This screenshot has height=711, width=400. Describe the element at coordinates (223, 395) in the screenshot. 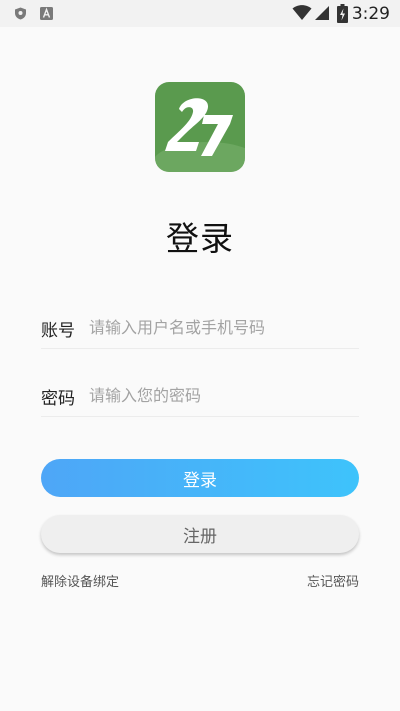

I see `password-input` at that location.